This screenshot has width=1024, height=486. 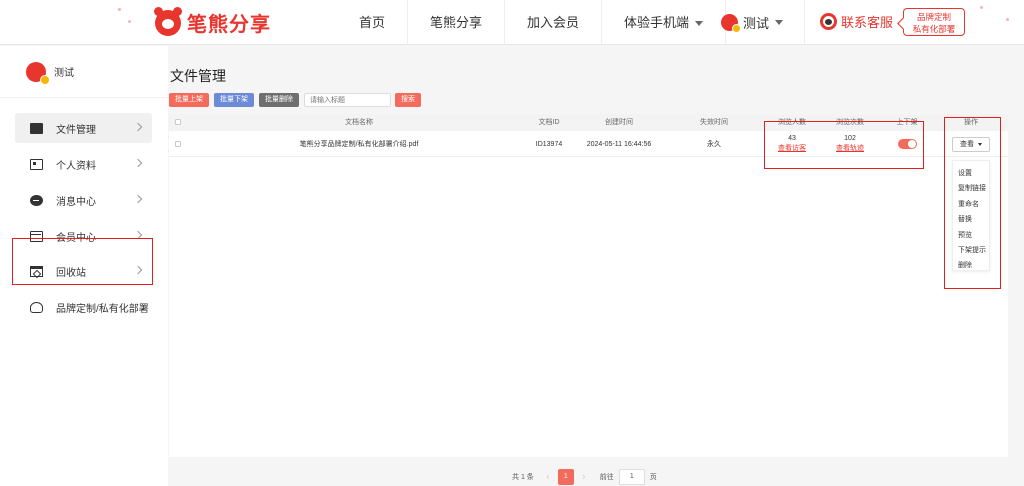 What do you see at coordinates (84, 72) in the screenshot?
I see `sidebar-user: 测试` at bounding box center [84, 72].